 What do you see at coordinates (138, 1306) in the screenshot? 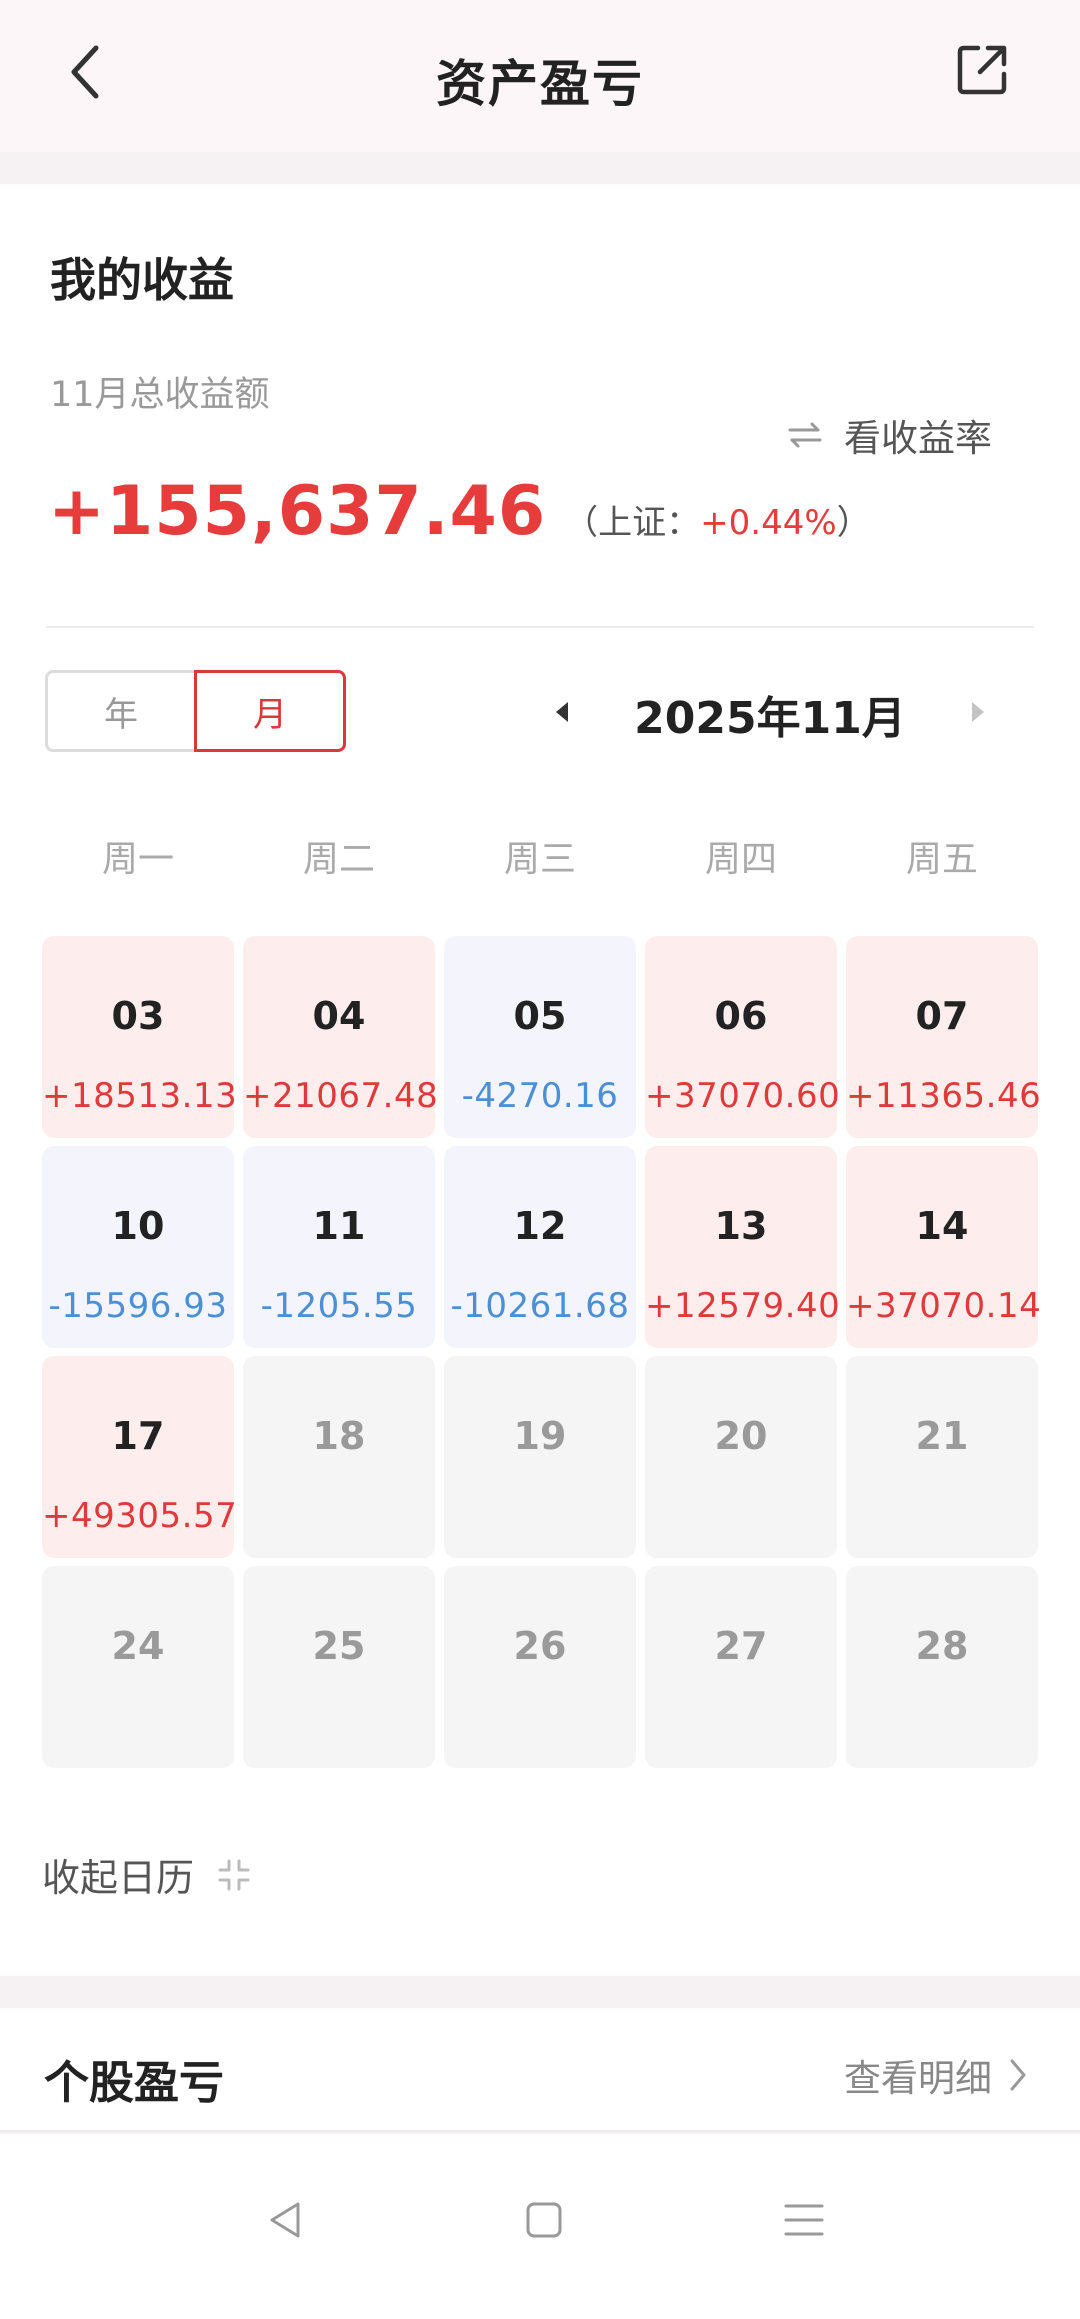
I see `day-pnl: -15596.93` at bounding box center [138, 1306].